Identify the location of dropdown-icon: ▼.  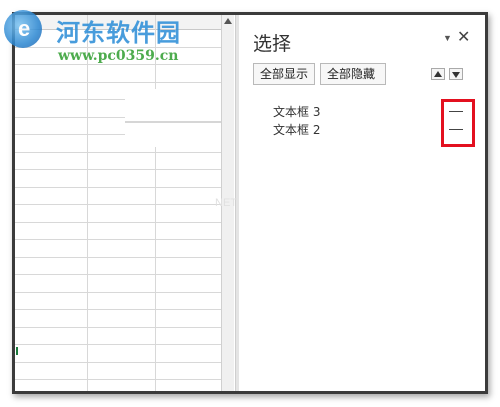
(447, 38).